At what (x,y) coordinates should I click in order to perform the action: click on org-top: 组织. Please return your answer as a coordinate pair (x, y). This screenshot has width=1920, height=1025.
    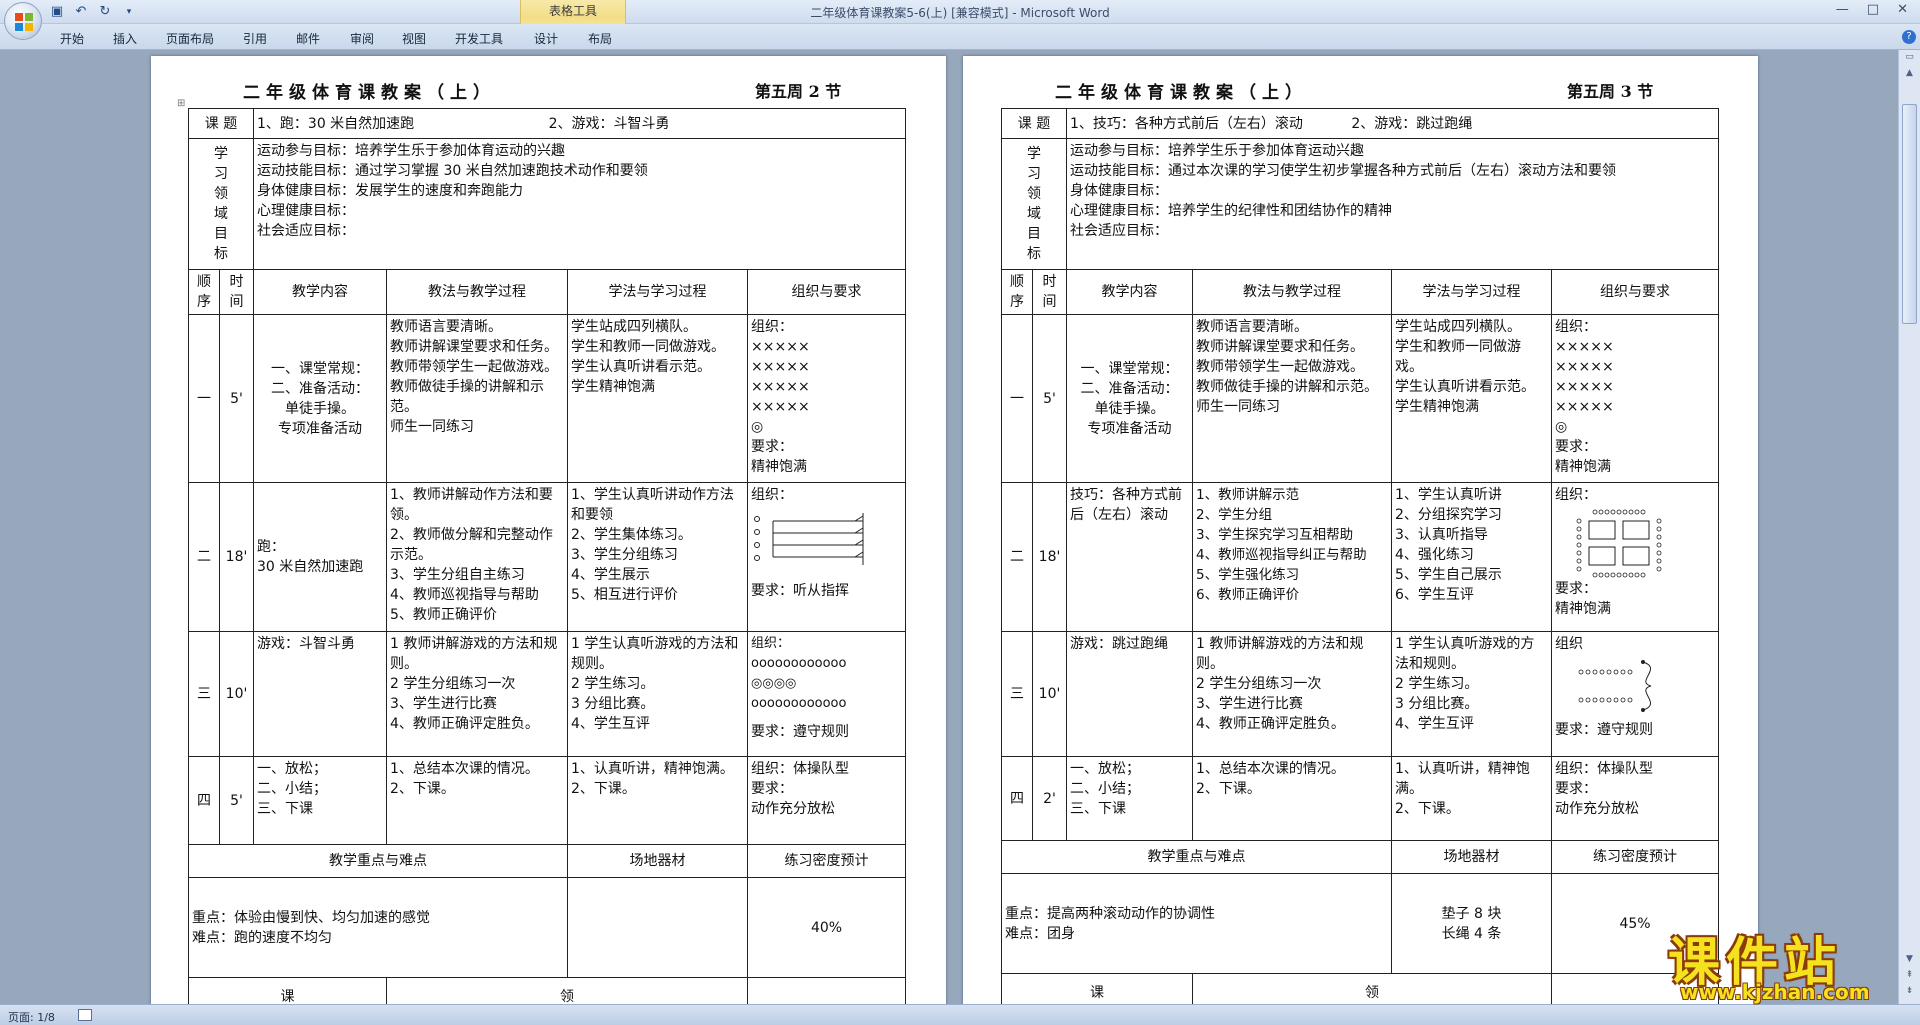
    Looking at the image, I should click on (1569, 644).